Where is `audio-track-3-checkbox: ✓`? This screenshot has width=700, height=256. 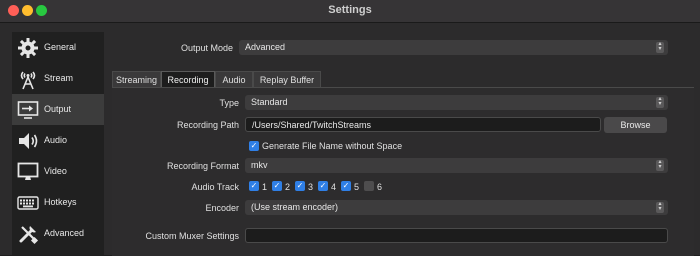
audio-track-3-checkbox: ✓ is located at coordinates (300, 186).